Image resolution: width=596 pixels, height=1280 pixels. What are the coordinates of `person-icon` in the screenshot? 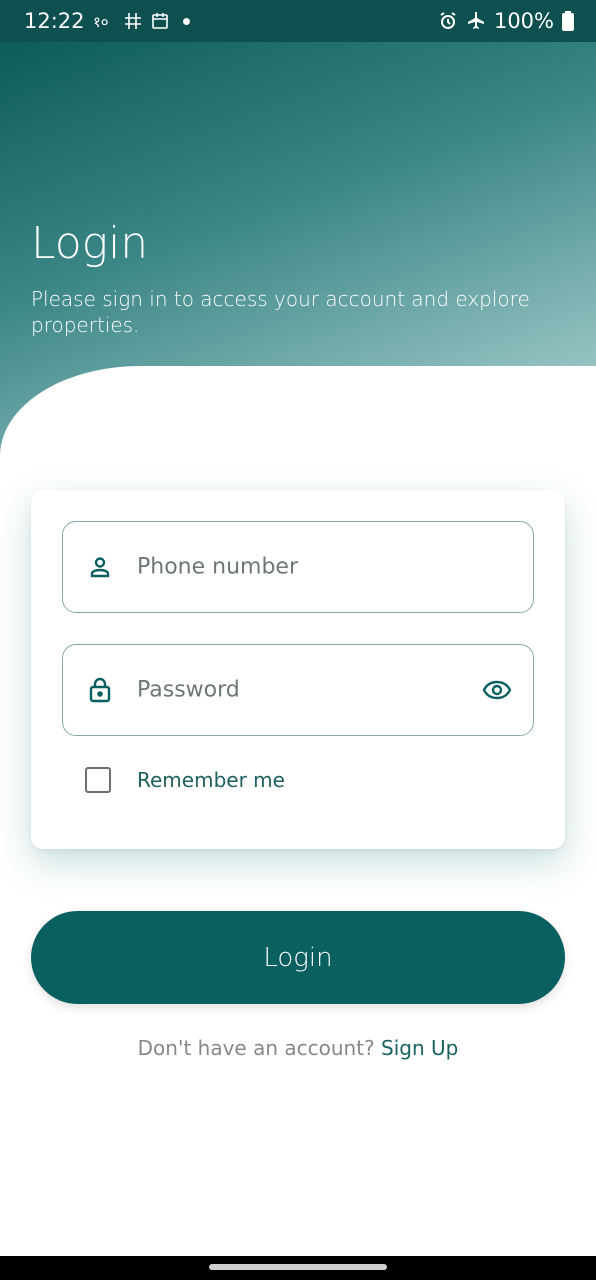 It's located at (100, 567).